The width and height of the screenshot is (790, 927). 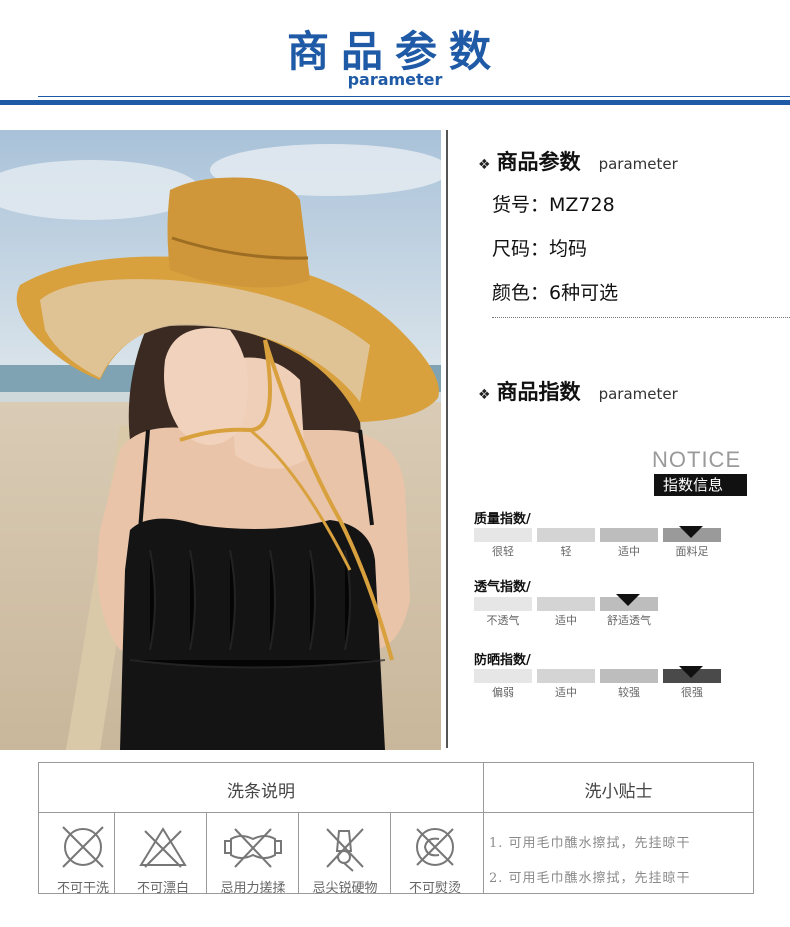 What do you see at coordinates (83, 847) in the screenshot?
I see `no-dry-clean-icon` at bounding box center [83, 847].